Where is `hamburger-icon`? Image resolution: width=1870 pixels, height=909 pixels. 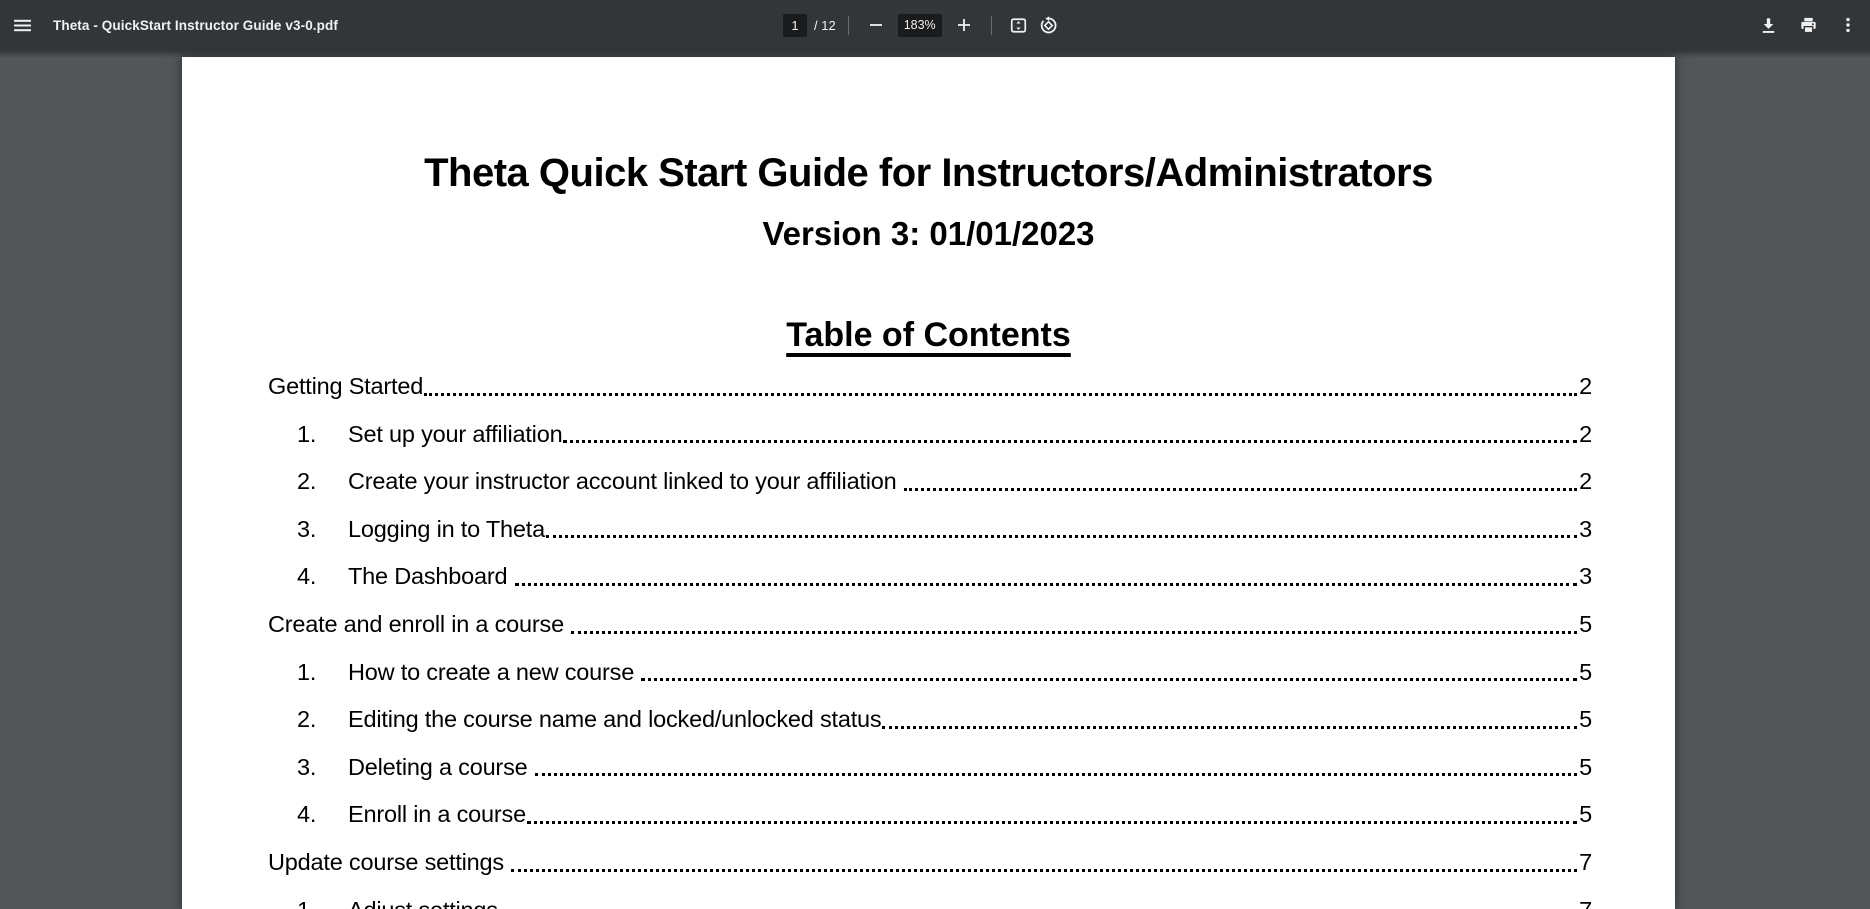
hamburger-icon is located at coordinates (22, 25).